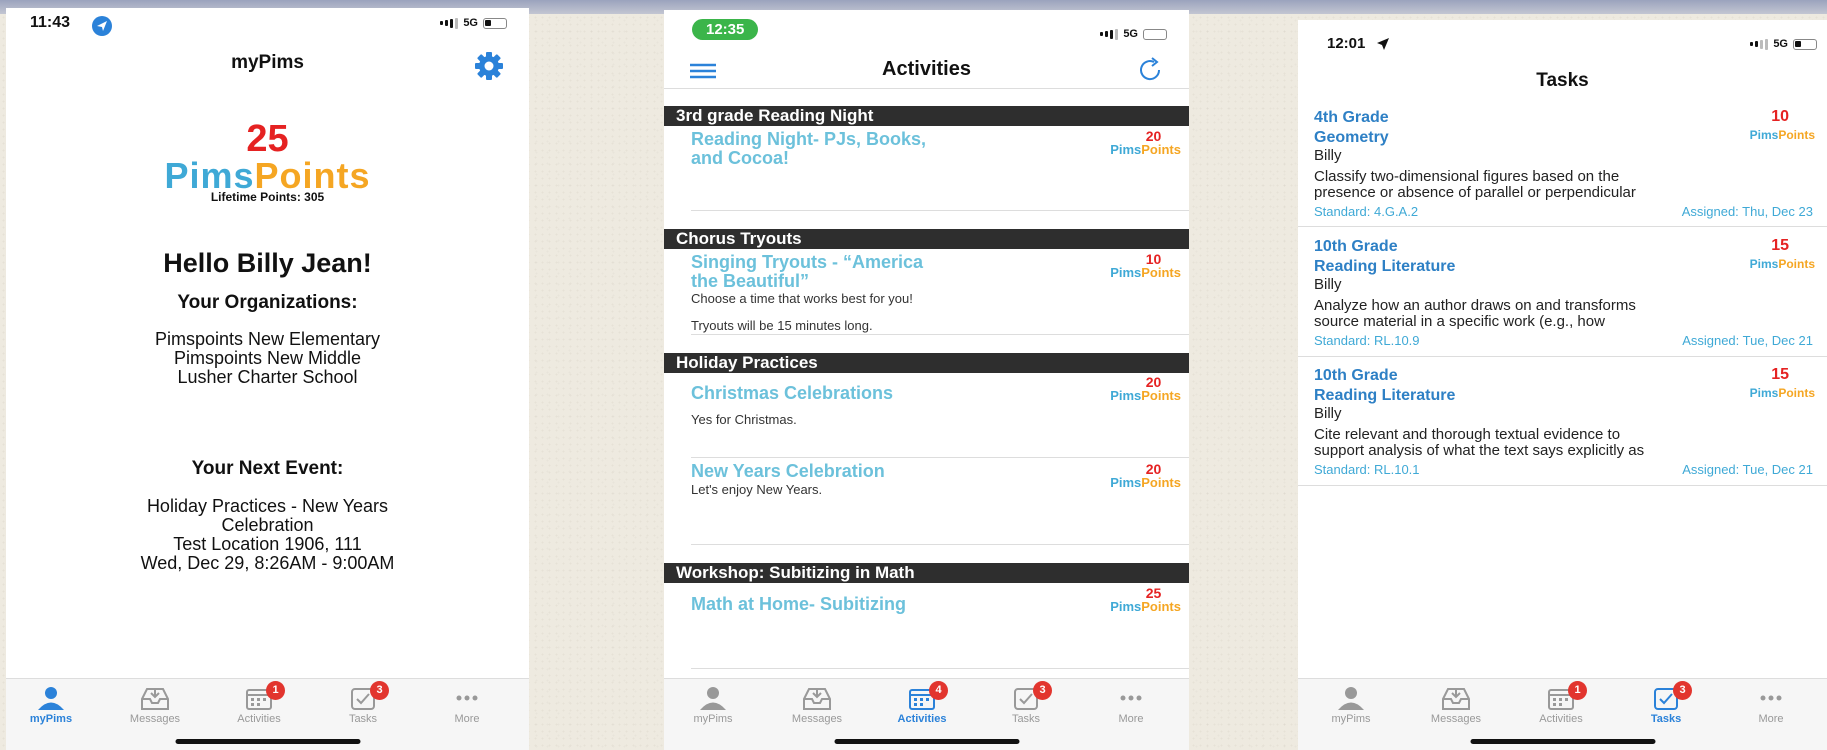  Describe the element at coordinates (267, 339) in the screenshot. I see `organization-item: Pimspoints New Elementary` at that location.